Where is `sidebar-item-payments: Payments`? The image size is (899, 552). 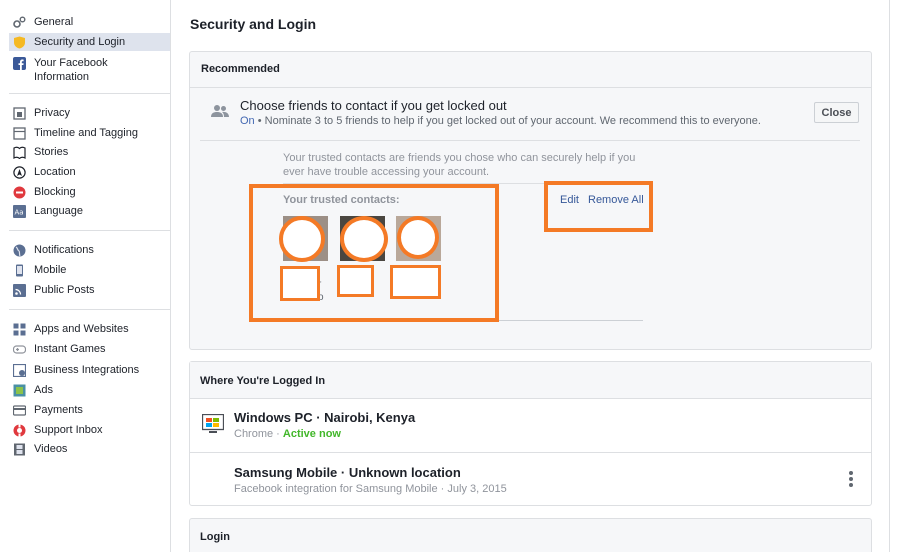 sidebar-item-payments: Payments is located at coordinates (89, 410).